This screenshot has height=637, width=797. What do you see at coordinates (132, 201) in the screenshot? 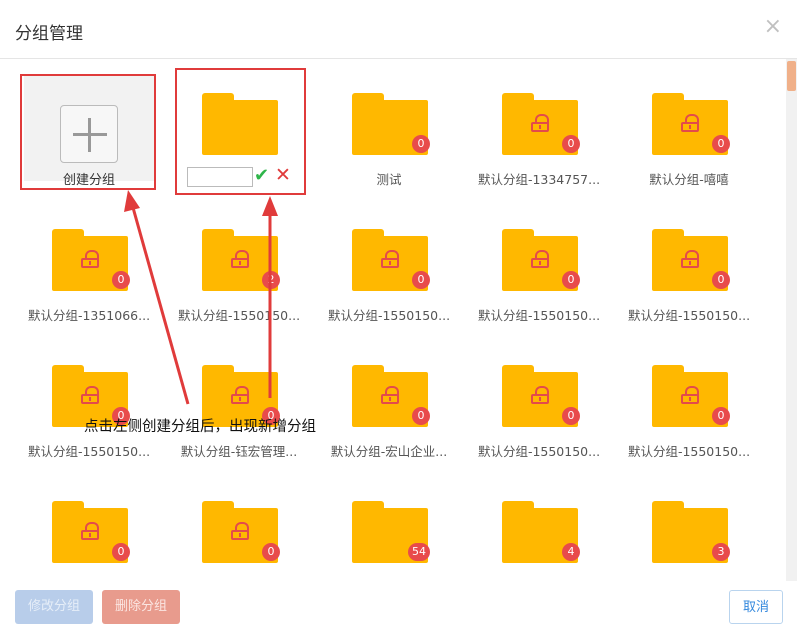
I see `arrow-head-left` at bounding box center [132, 201].